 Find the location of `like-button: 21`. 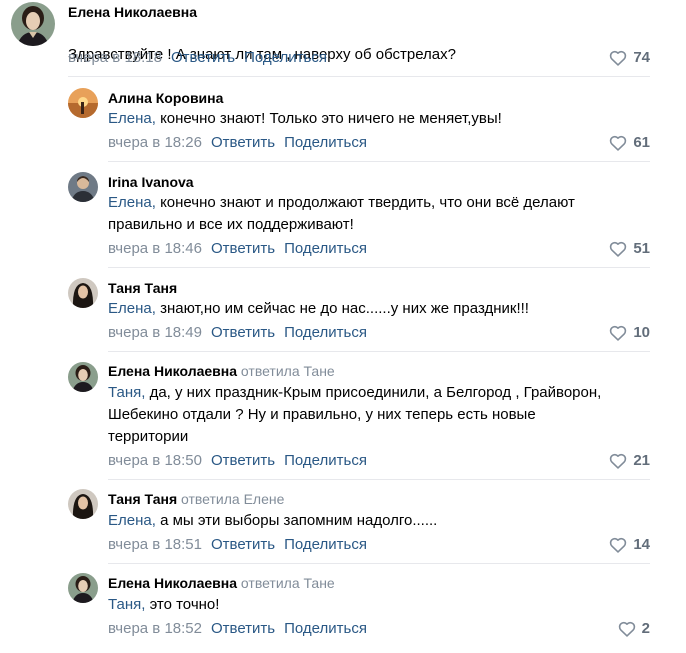

like-button: 21 is located at coordinates (629, 461).